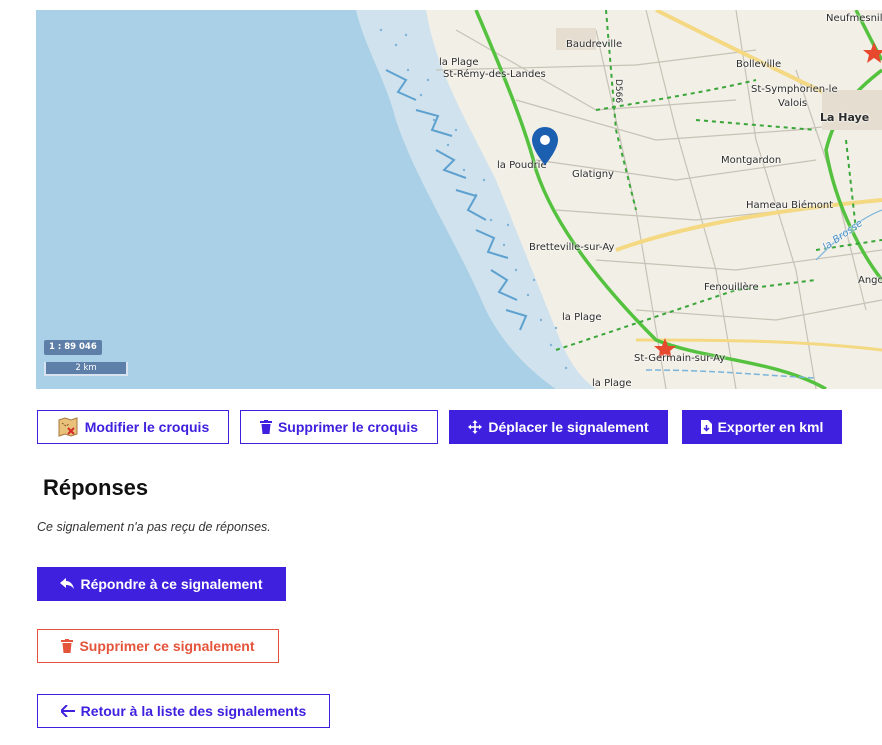  What do you see at coordinates (154, 527) in the screenshot?
I see `no-responses-message: Ce signalement n'a pas reçu de réponses.` at bounding box center [154, 527].